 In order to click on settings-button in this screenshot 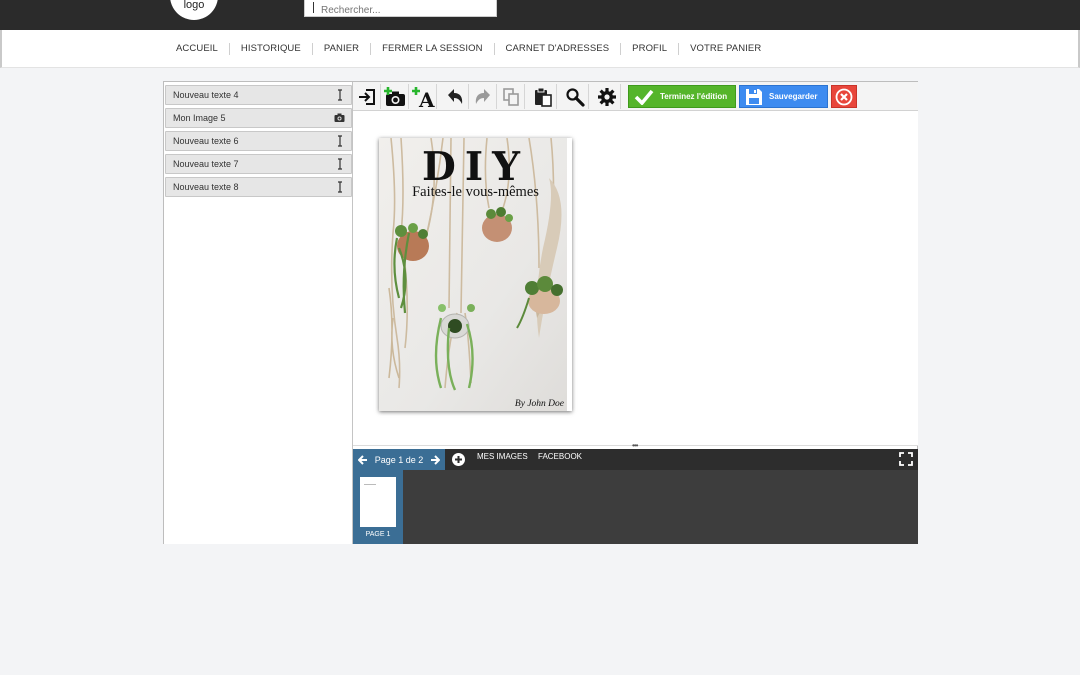, I will do `click(607, 96)`.